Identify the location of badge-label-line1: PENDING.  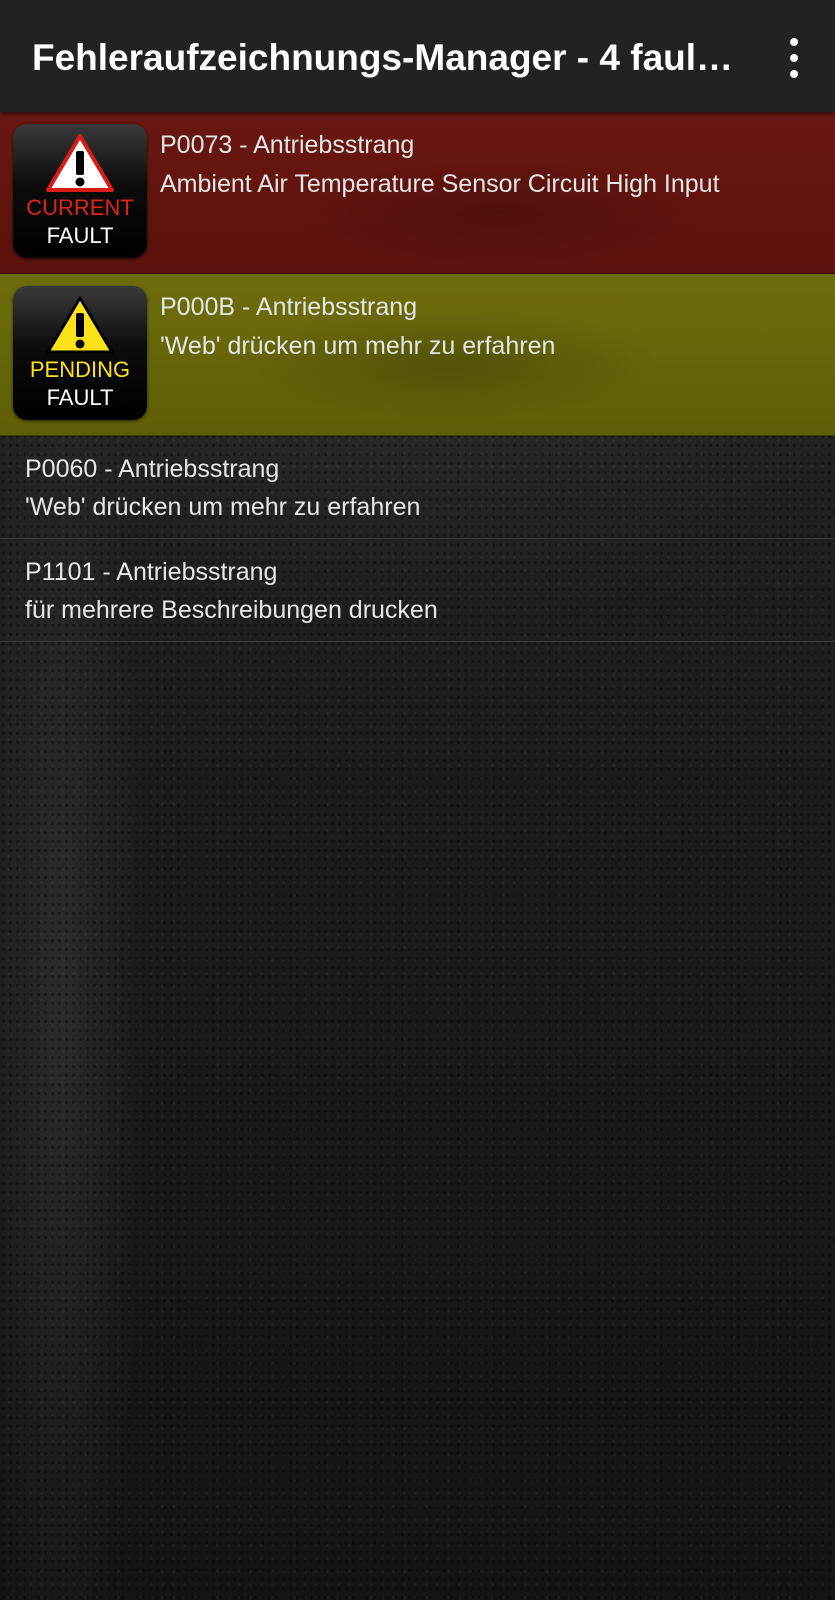
(80, 369).